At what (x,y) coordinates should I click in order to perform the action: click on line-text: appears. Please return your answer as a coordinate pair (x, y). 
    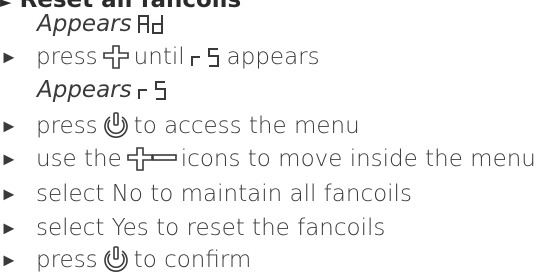
    Looking at the image, I should click on (273, 57).